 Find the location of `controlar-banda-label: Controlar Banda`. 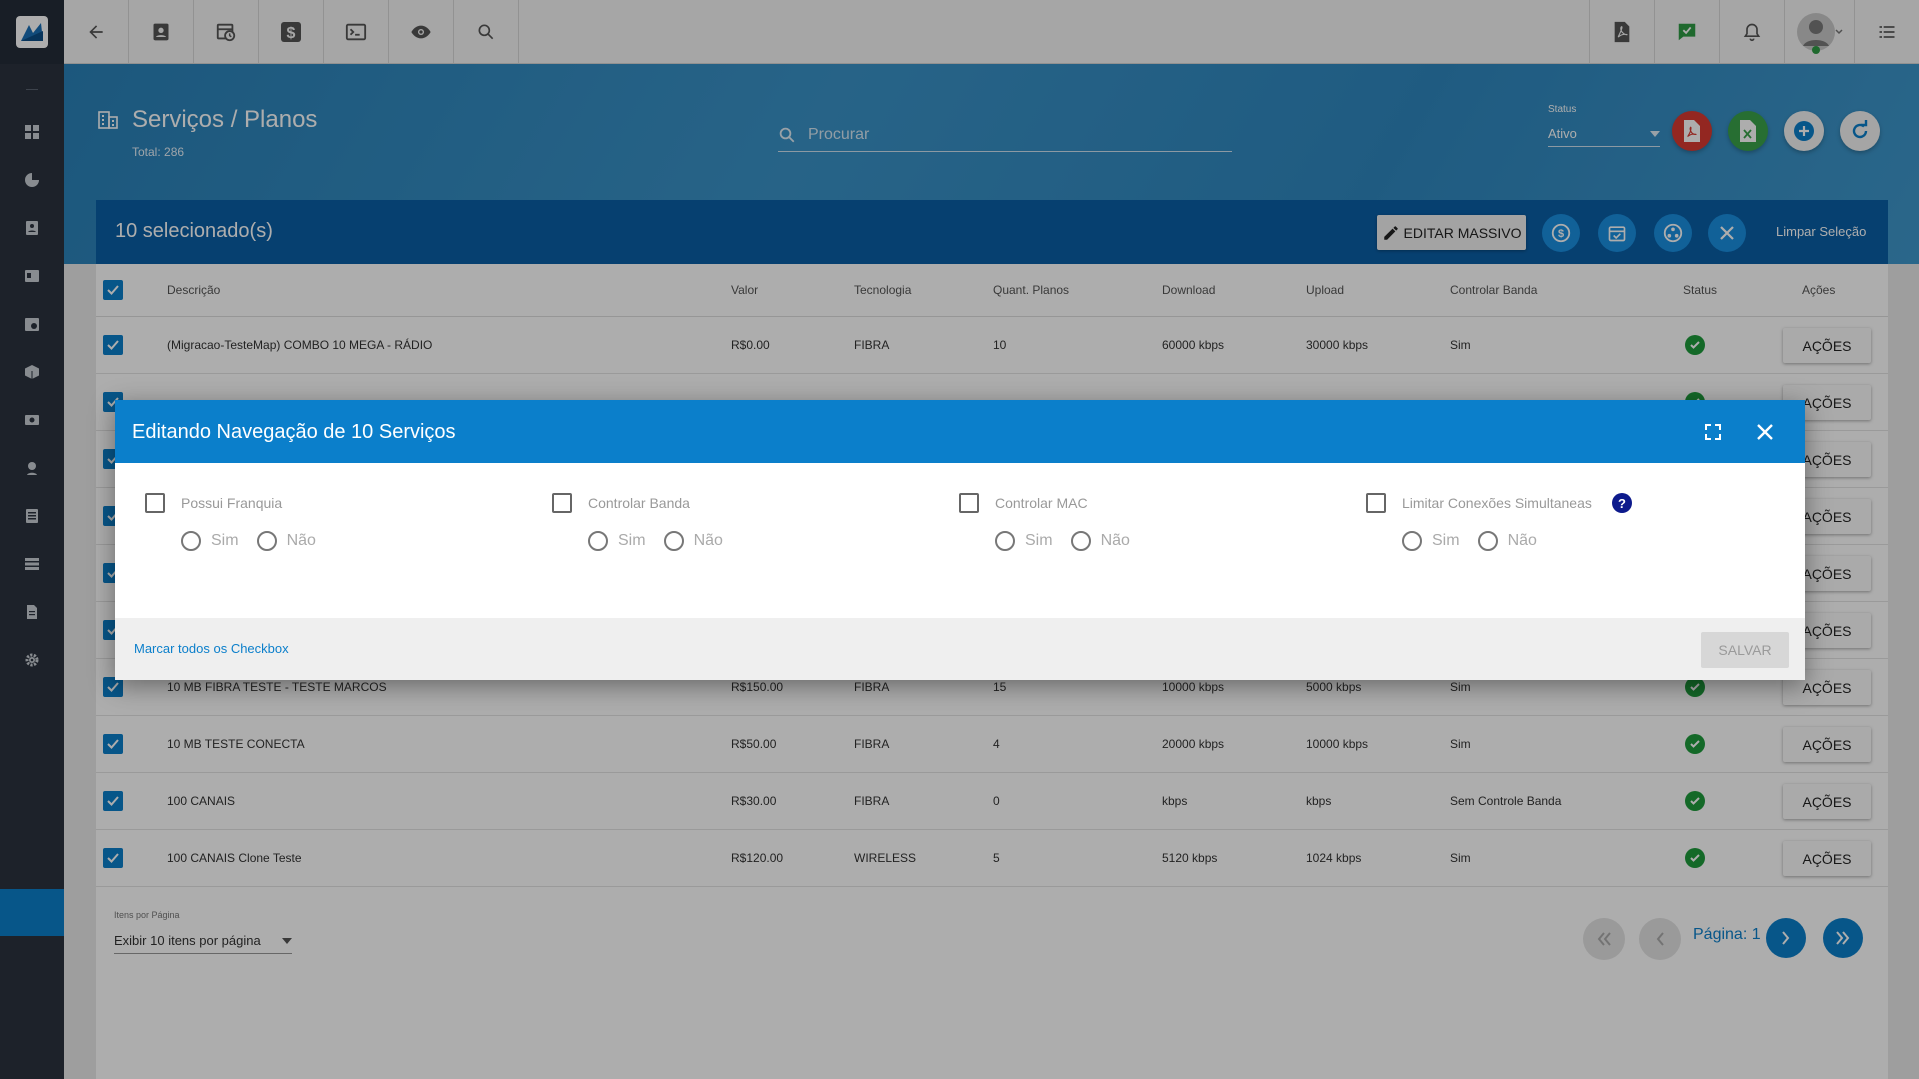

controlar-banda-label: Controlar Banda is located at coordinates (639, 503).